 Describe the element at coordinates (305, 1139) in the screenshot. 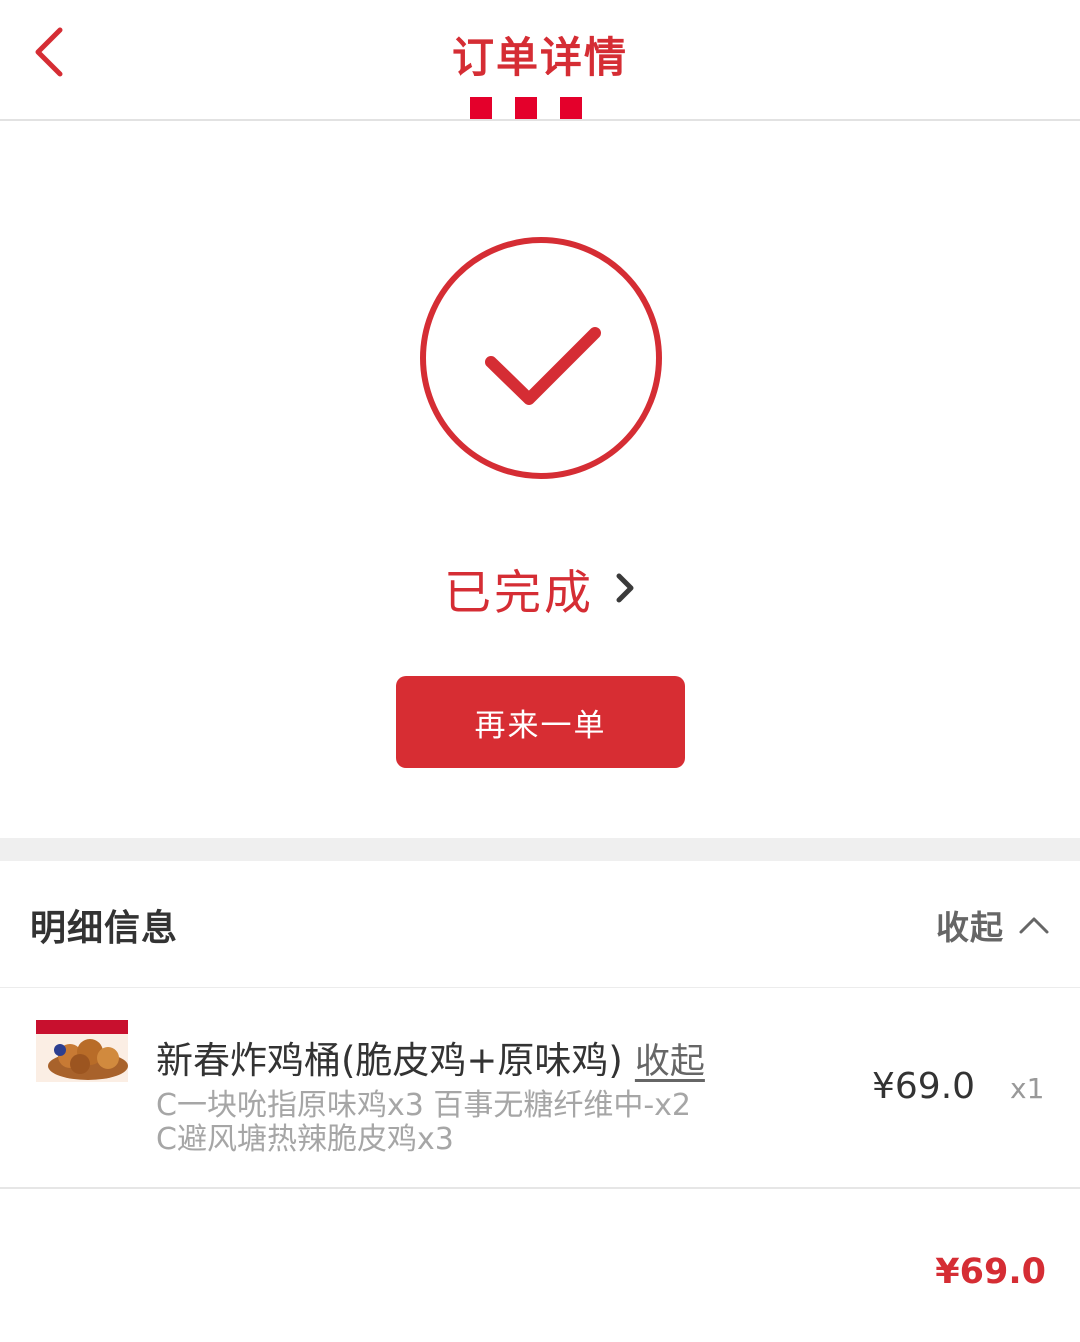

I see `item-component-line: C避风塘热辣脆皮鸡x3` at that location.